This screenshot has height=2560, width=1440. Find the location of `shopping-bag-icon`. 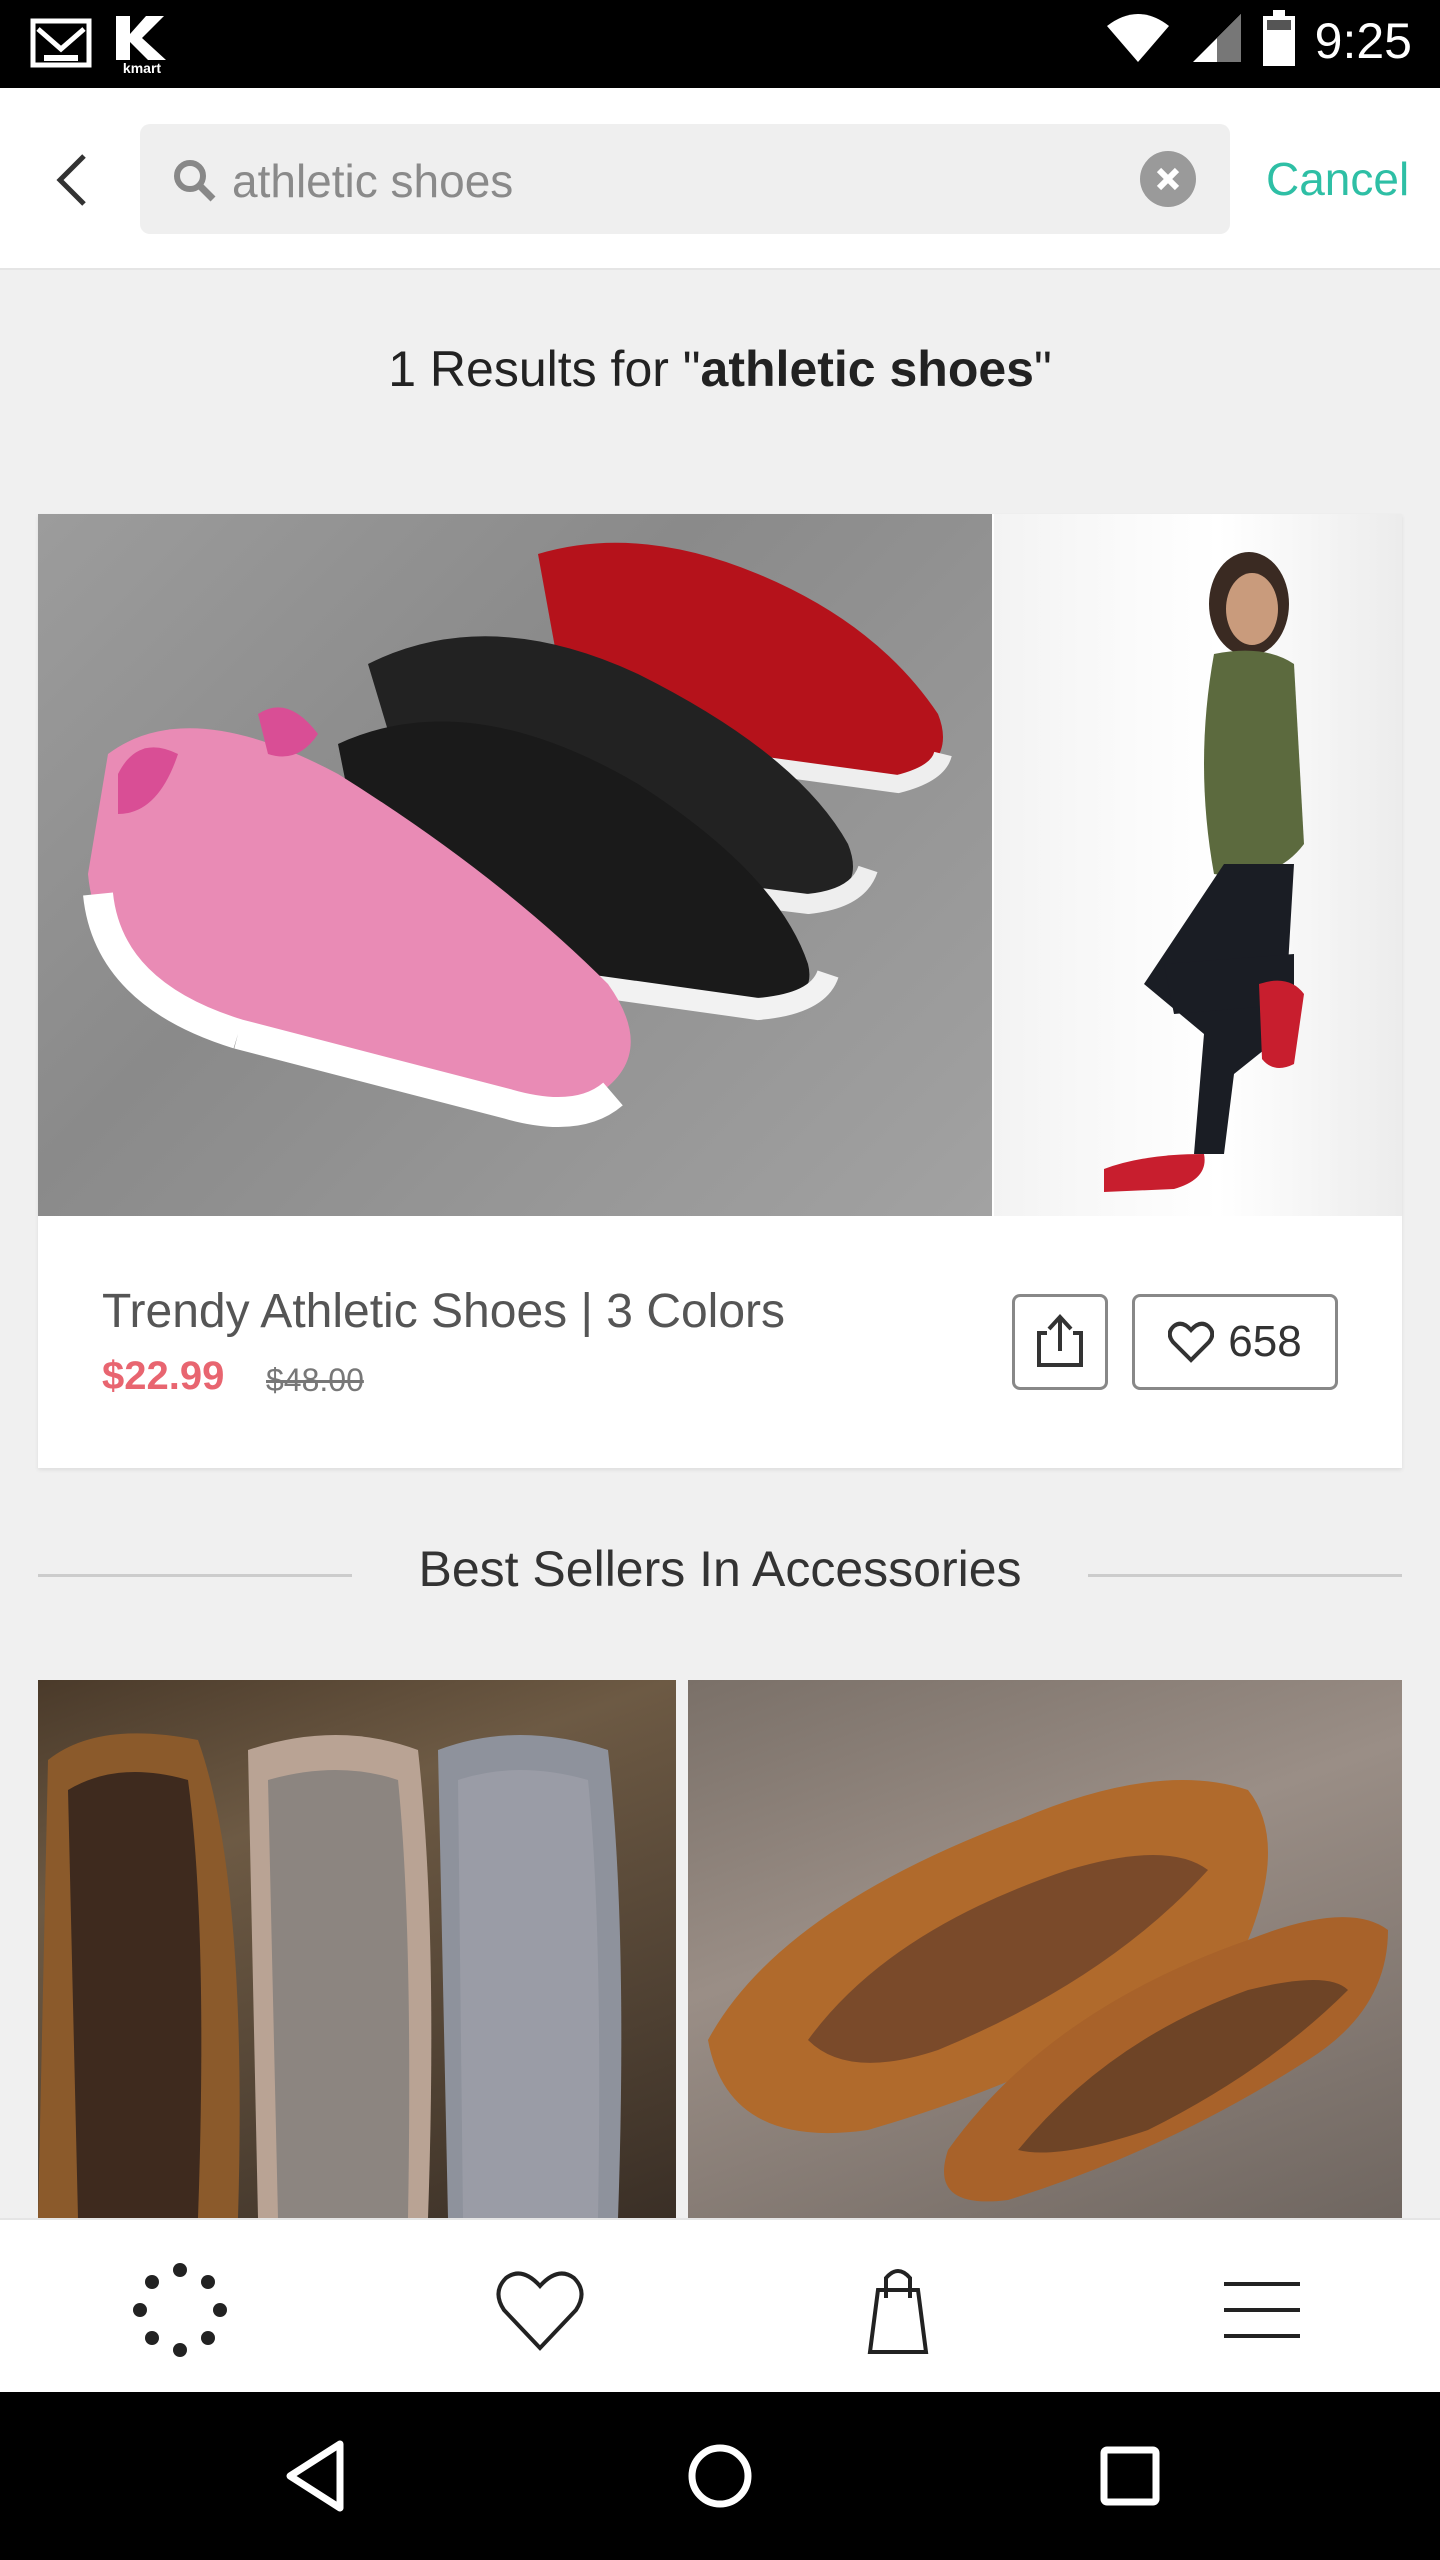

shopping-bag-icon is located at coordinates (898, 2311).